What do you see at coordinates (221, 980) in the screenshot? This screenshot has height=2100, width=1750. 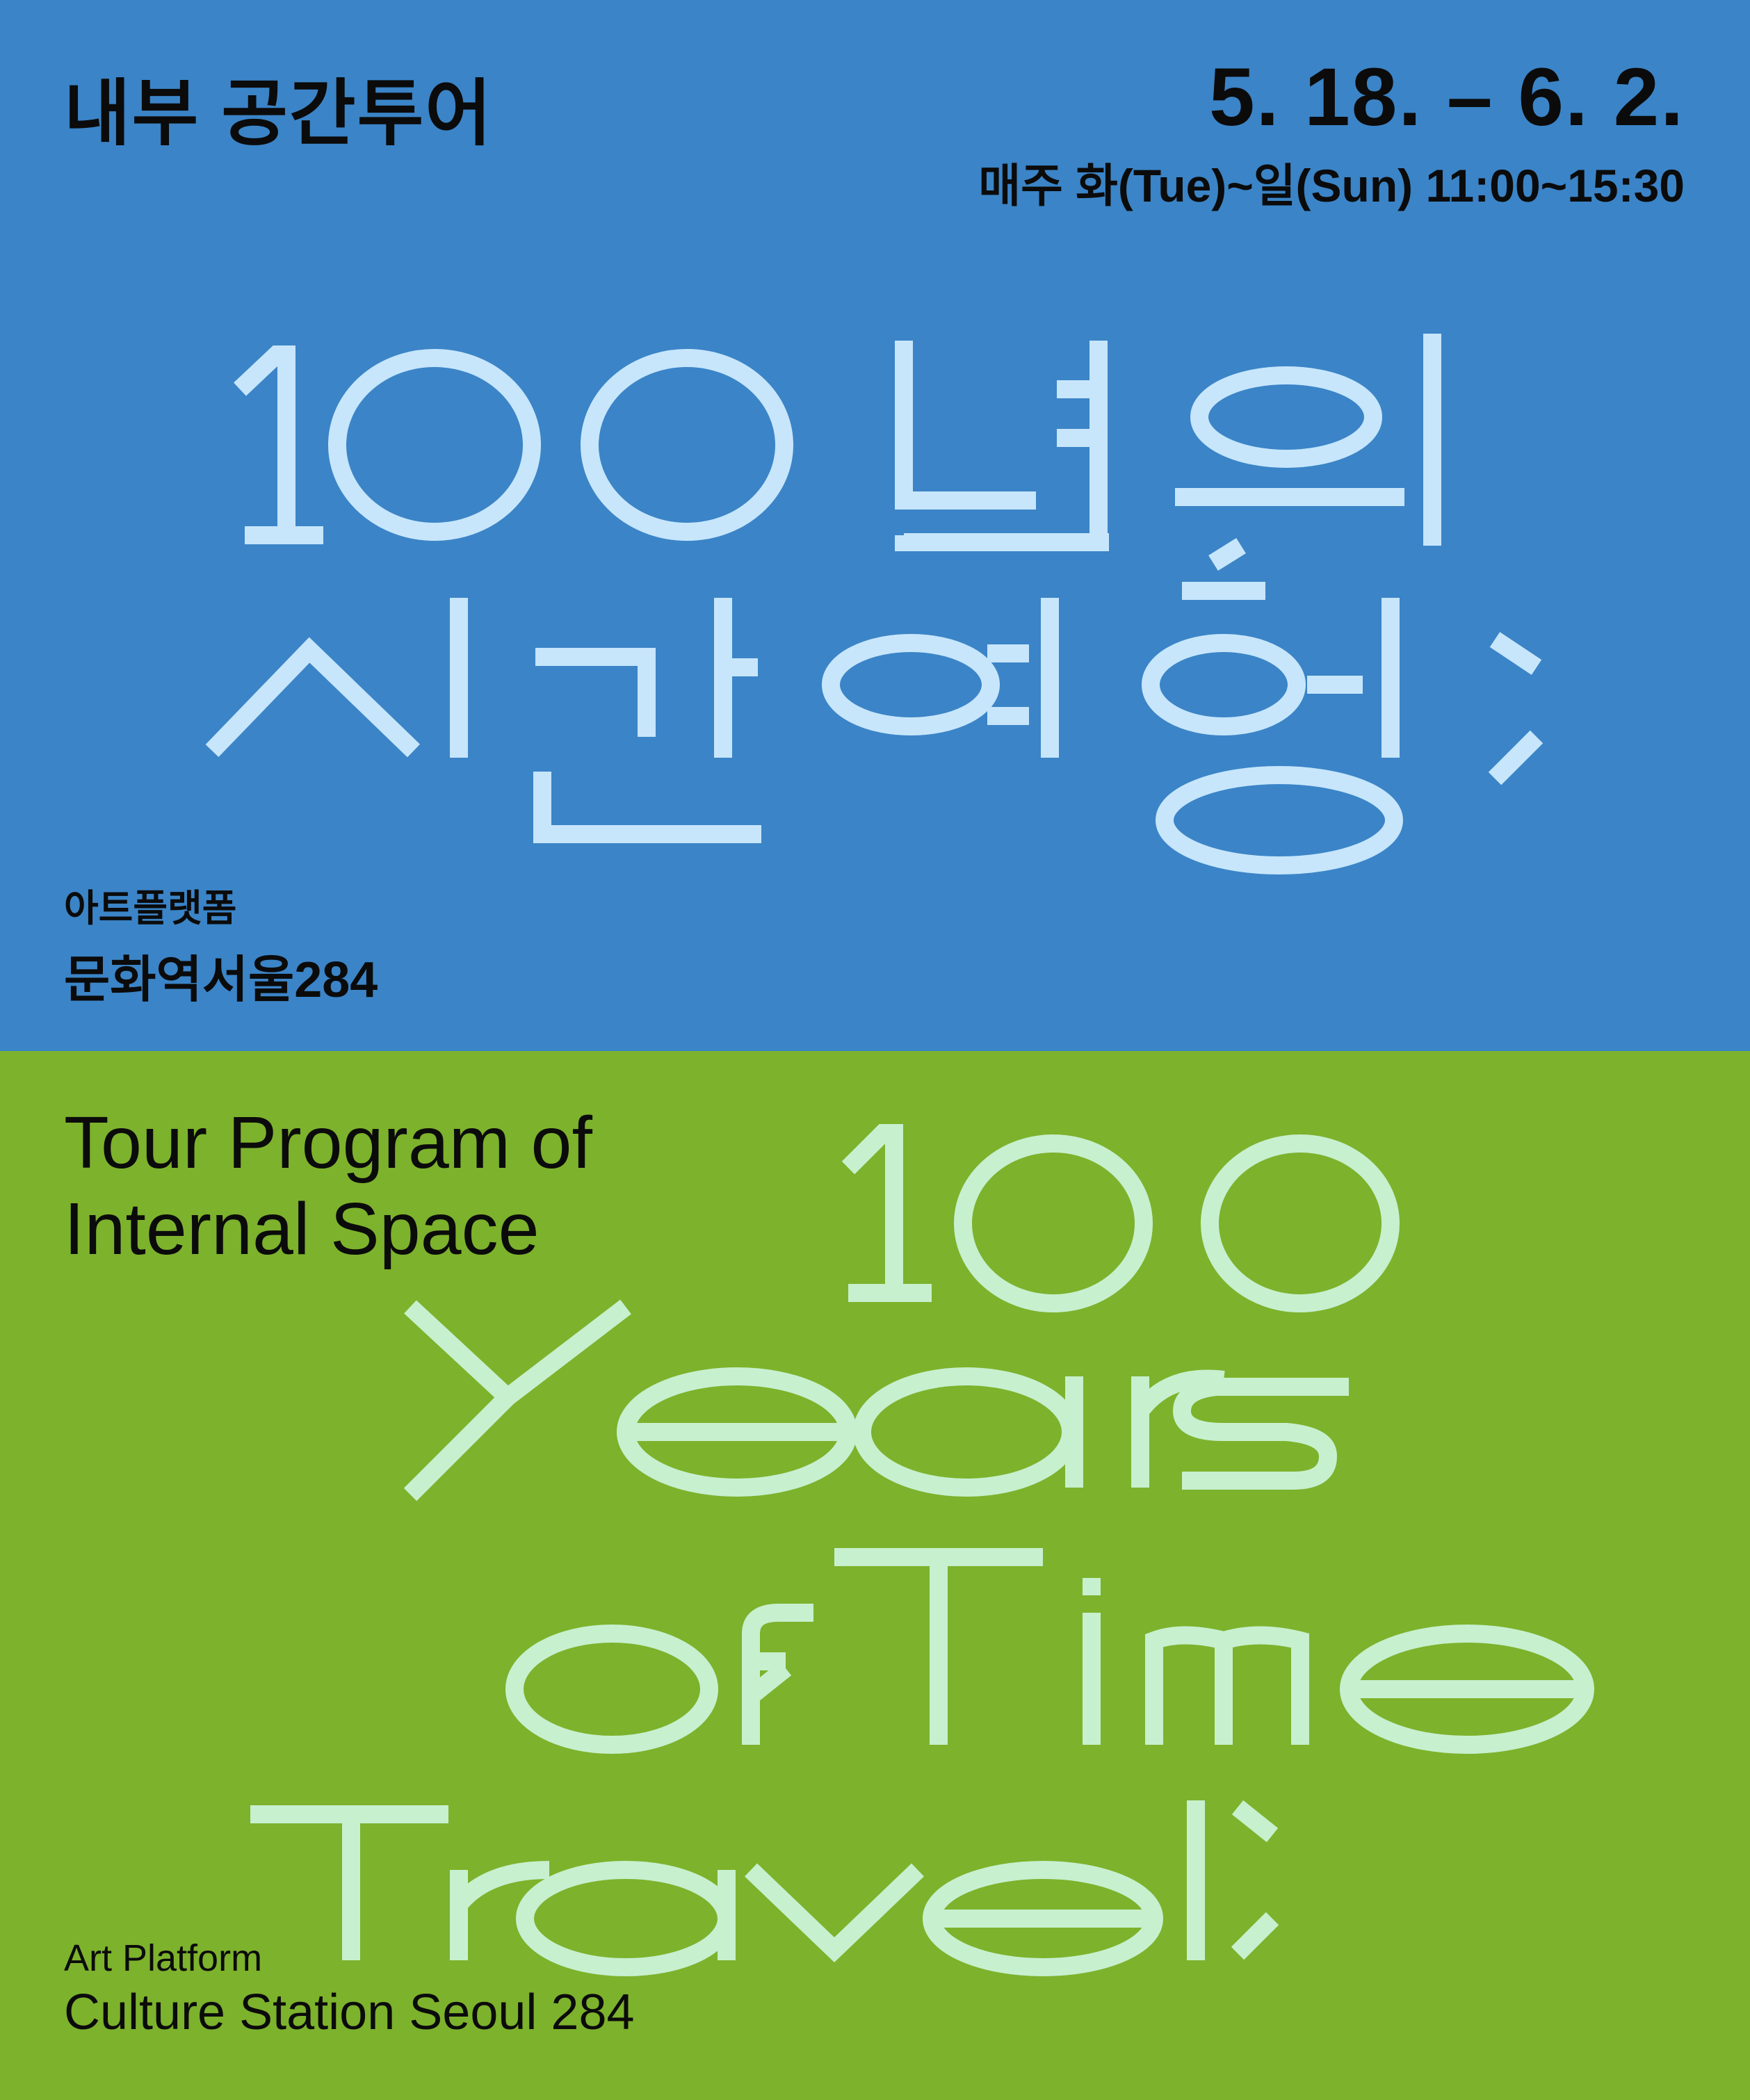 I see `korean-venue-name: 문화역서울284` at bounding box center [221, 980].